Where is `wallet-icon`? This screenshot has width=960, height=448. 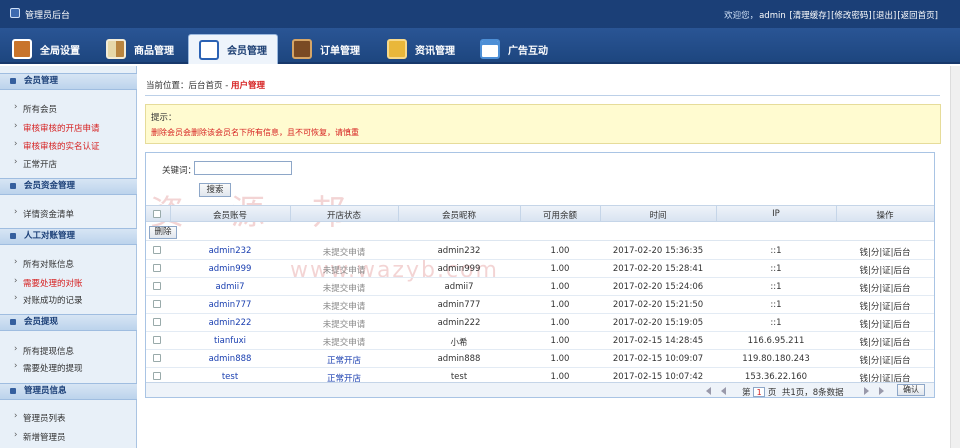
wallet-icon is located at coordinates (302, 49).